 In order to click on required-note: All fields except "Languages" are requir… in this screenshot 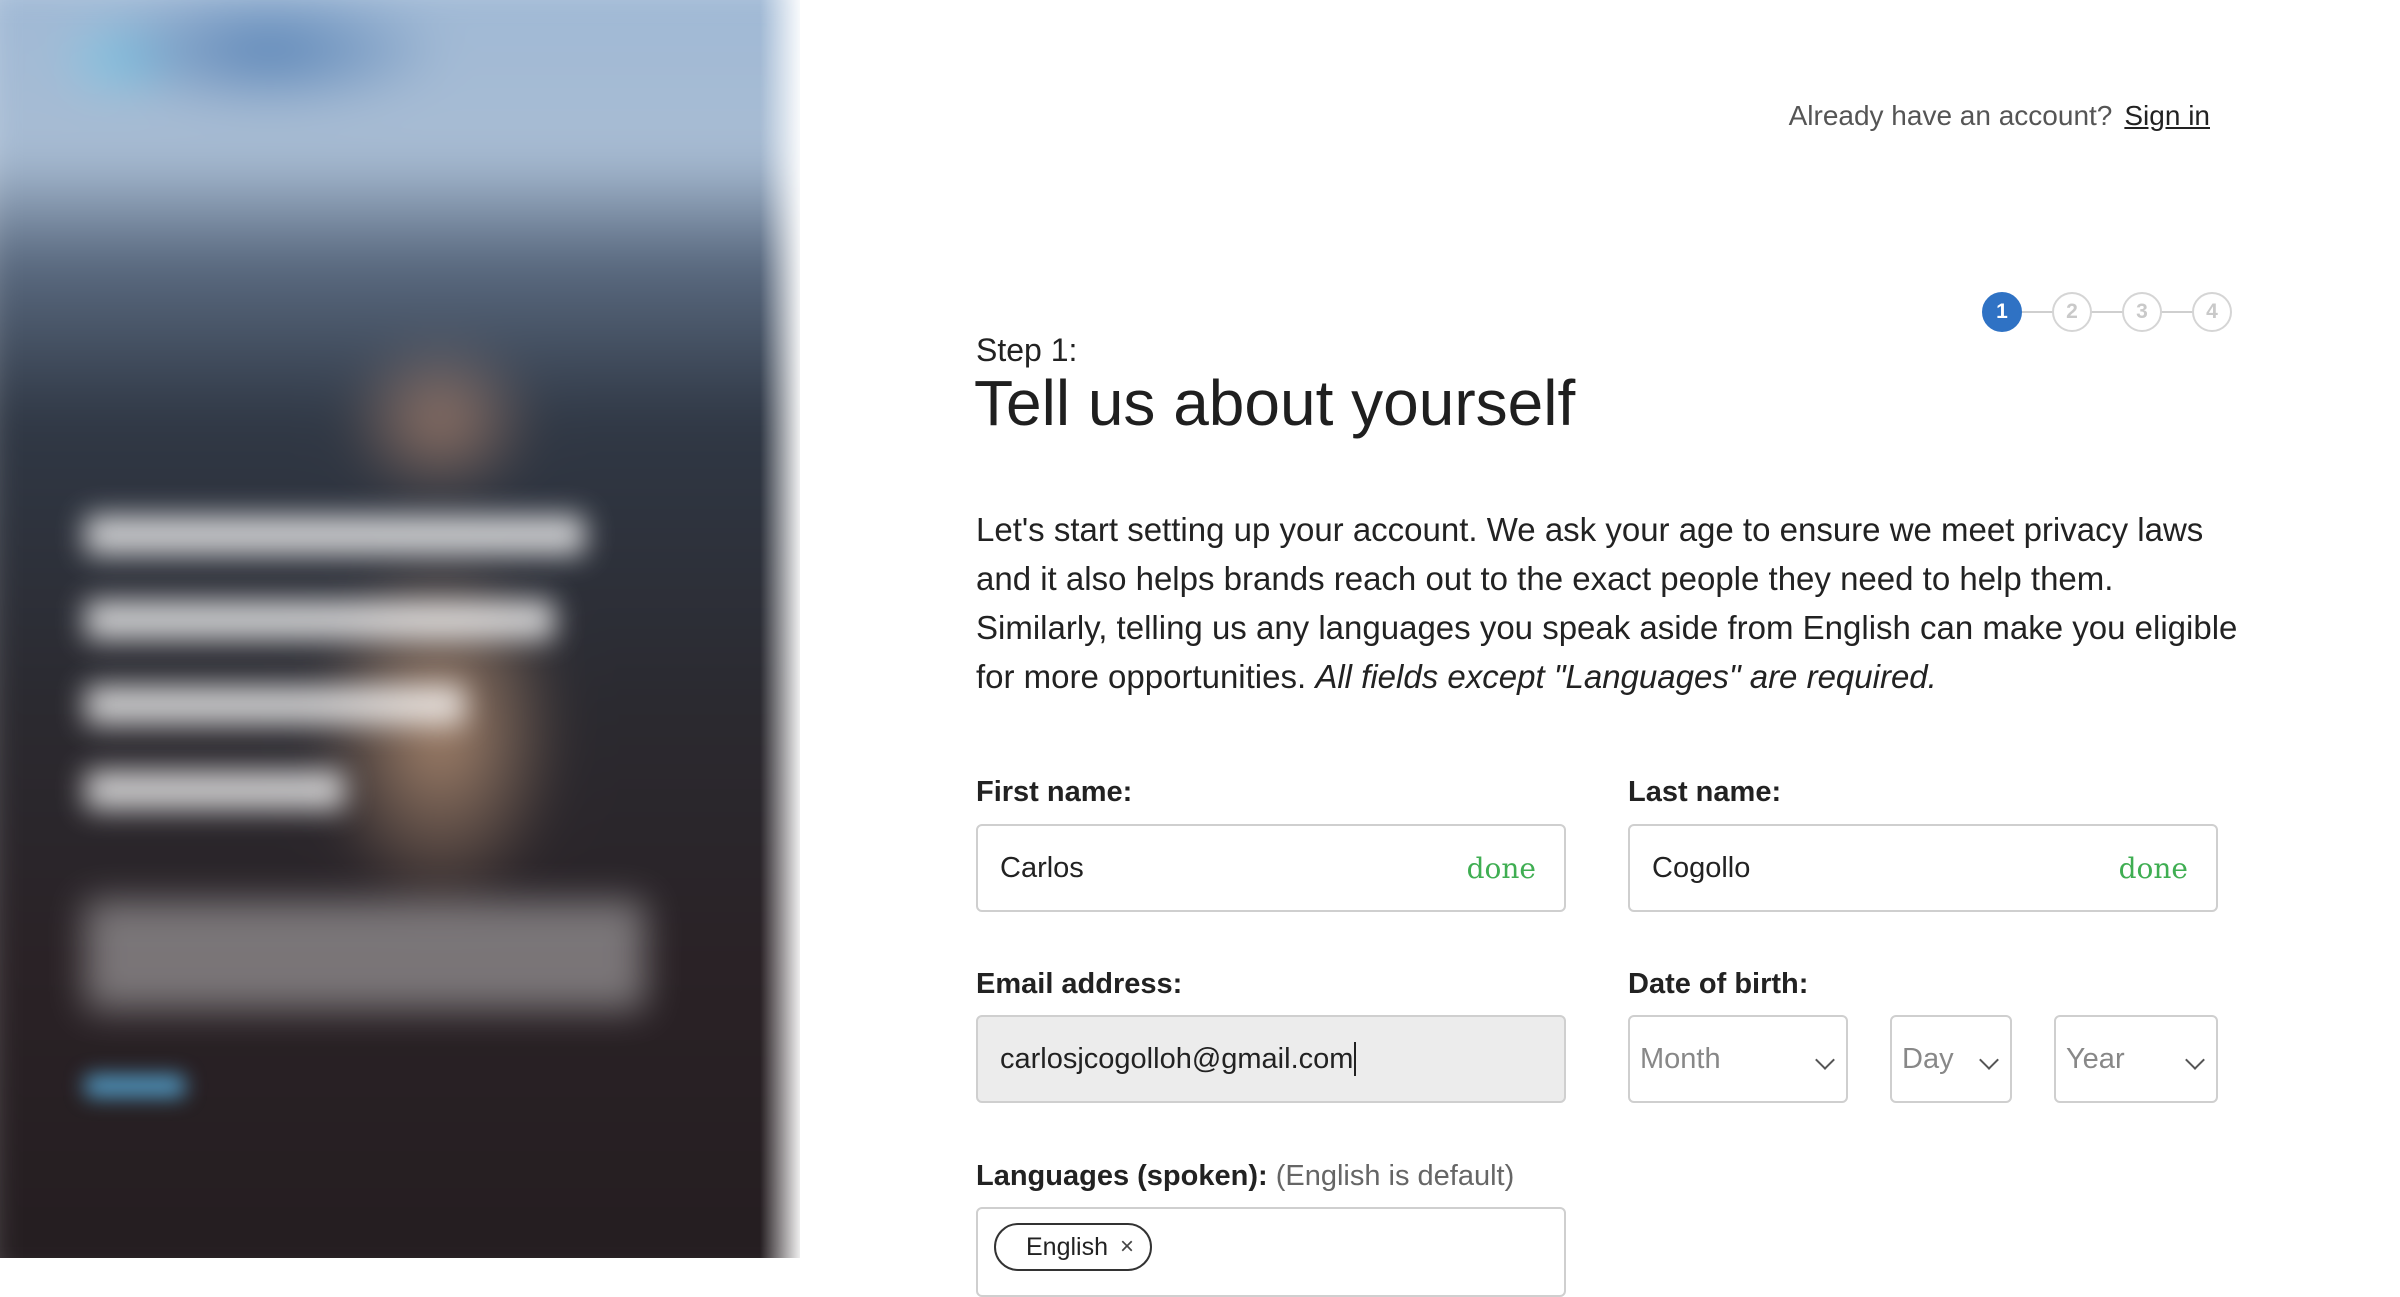, I will do `click(1626, 676)`.